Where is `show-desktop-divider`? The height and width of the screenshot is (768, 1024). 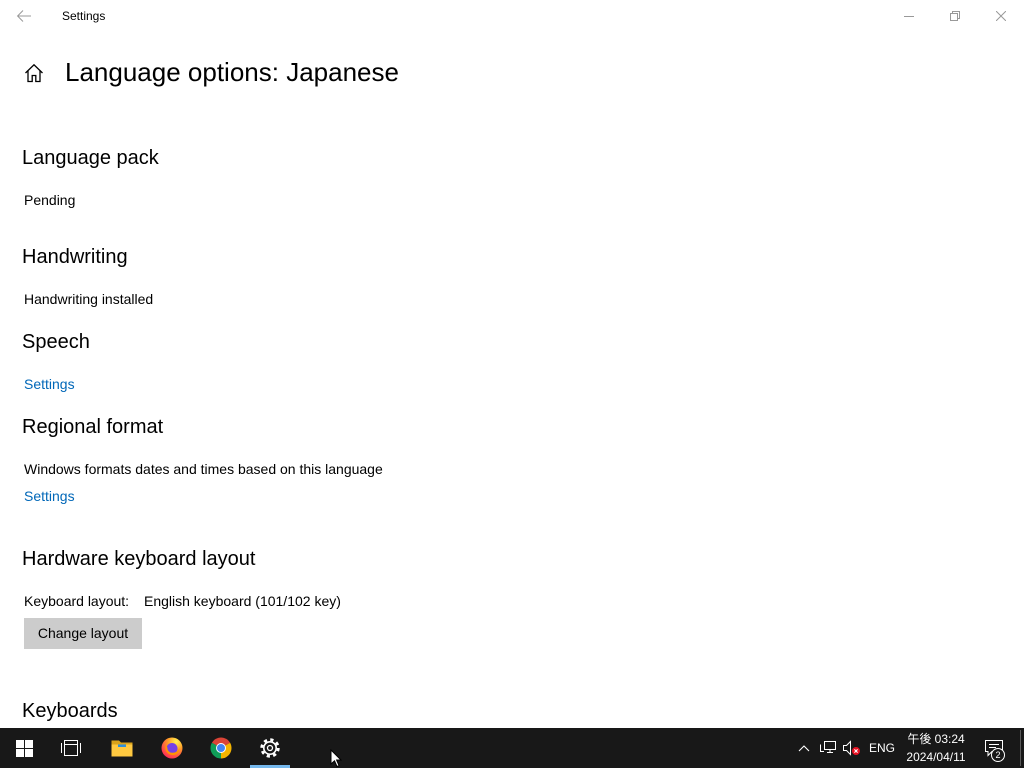 show-desktop-divider is located at coordinates (1020, 748).